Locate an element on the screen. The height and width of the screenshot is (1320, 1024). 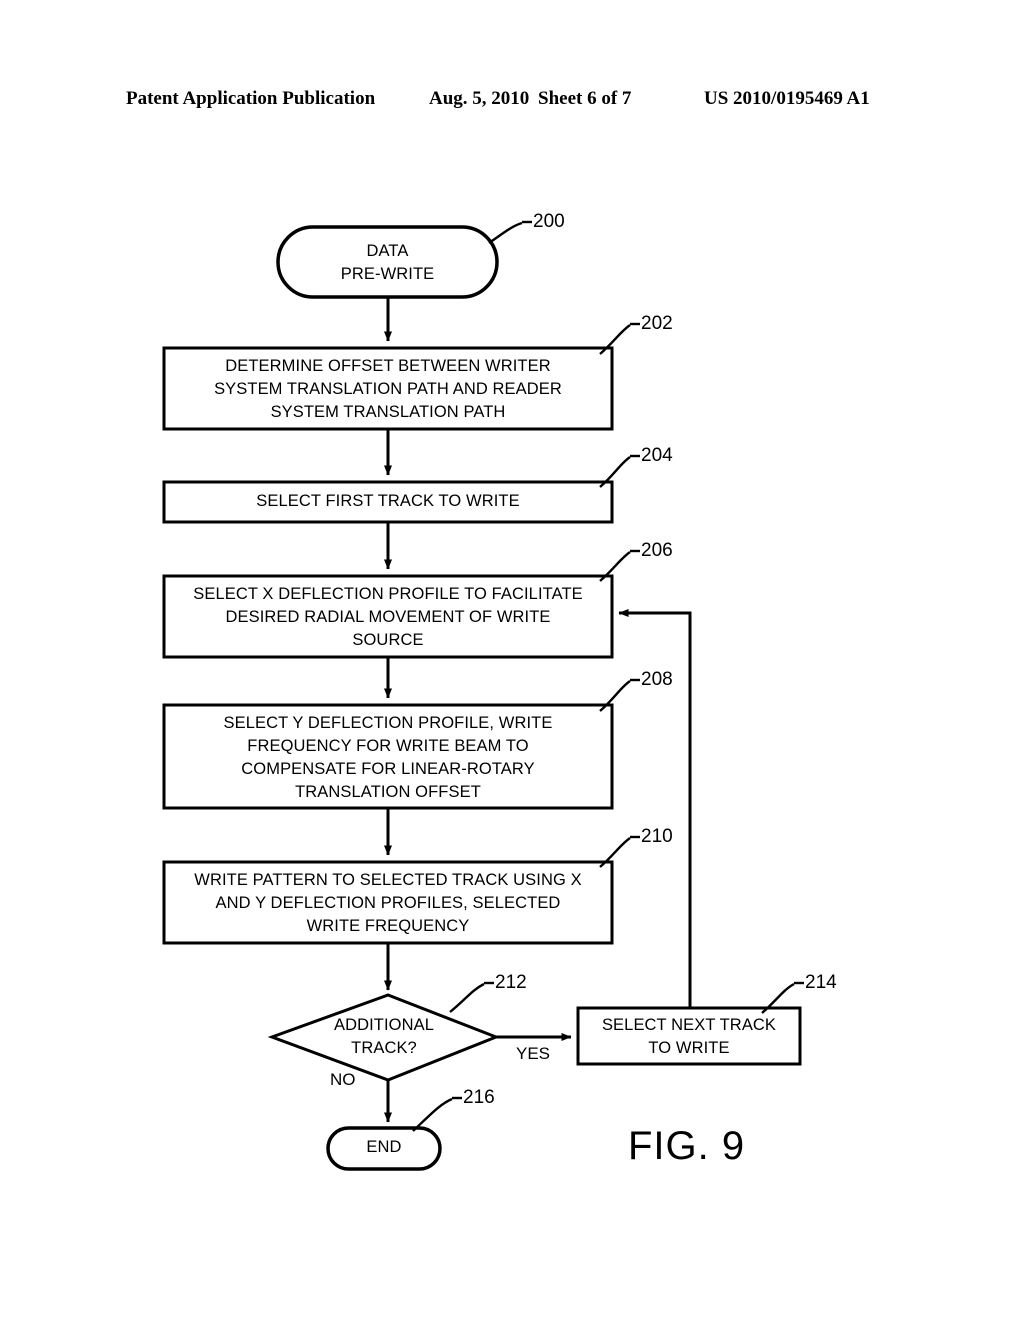
reference-numeral-210: 210 is located at coordinates (657, 836).